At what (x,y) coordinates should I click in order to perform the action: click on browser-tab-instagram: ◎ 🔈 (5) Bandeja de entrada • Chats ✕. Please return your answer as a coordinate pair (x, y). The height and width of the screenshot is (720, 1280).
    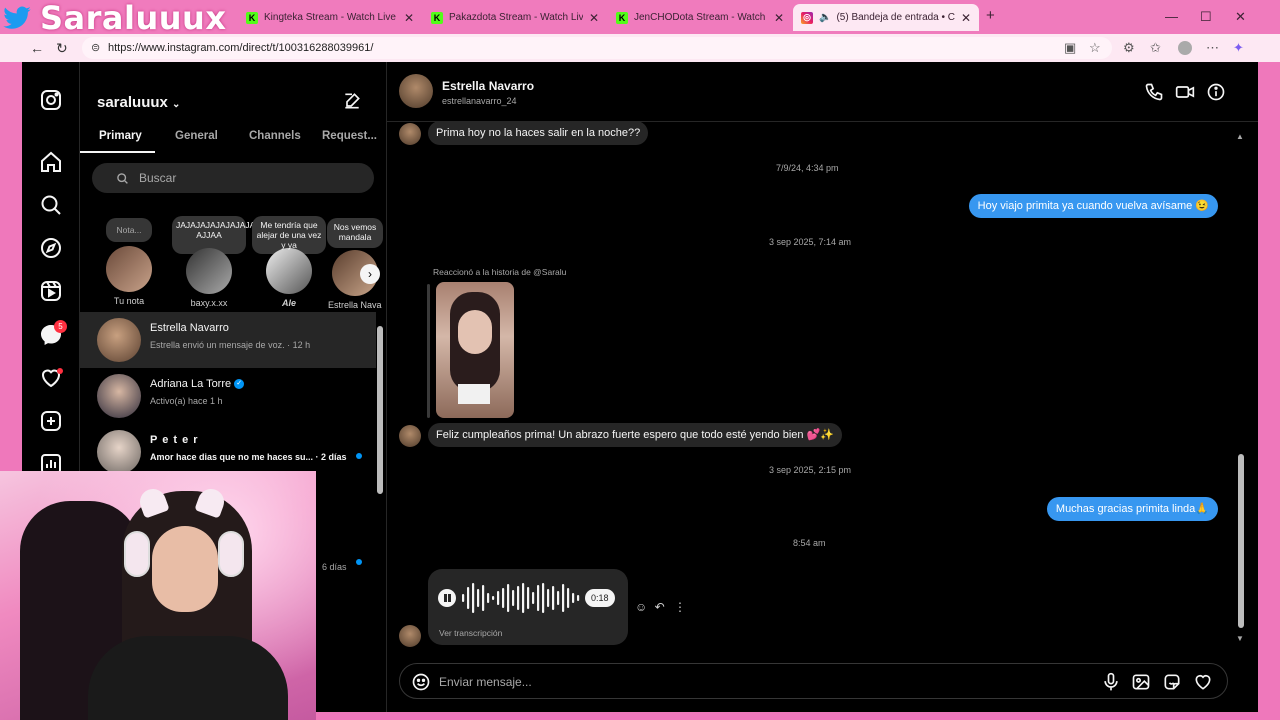
    Looking at the image, I should click on (886, 17).